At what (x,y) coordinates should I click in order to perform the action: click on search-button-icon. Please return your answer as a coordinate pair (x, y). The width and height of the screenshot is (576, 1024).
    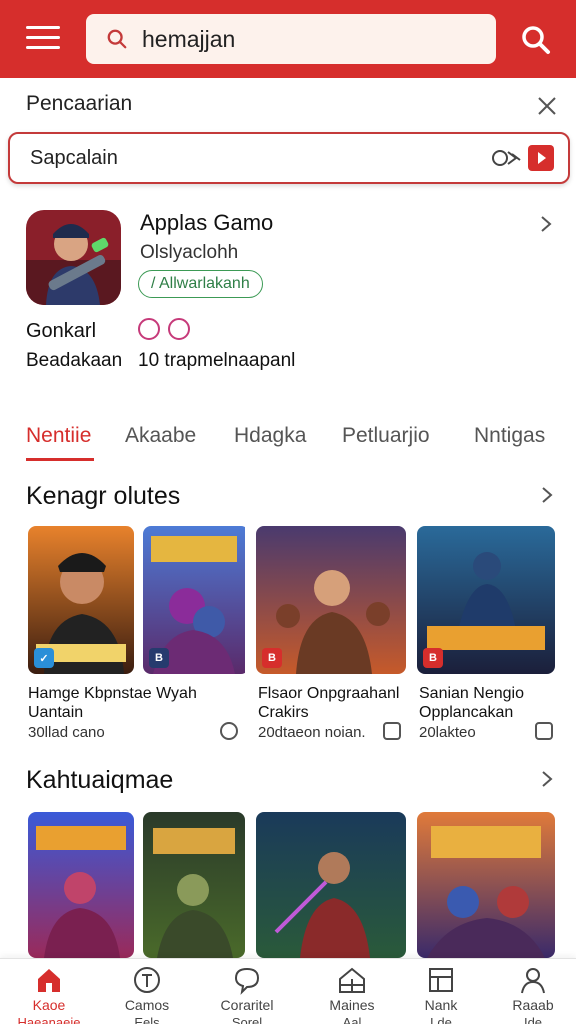
    Looking at the image, I should click on (536, 40).